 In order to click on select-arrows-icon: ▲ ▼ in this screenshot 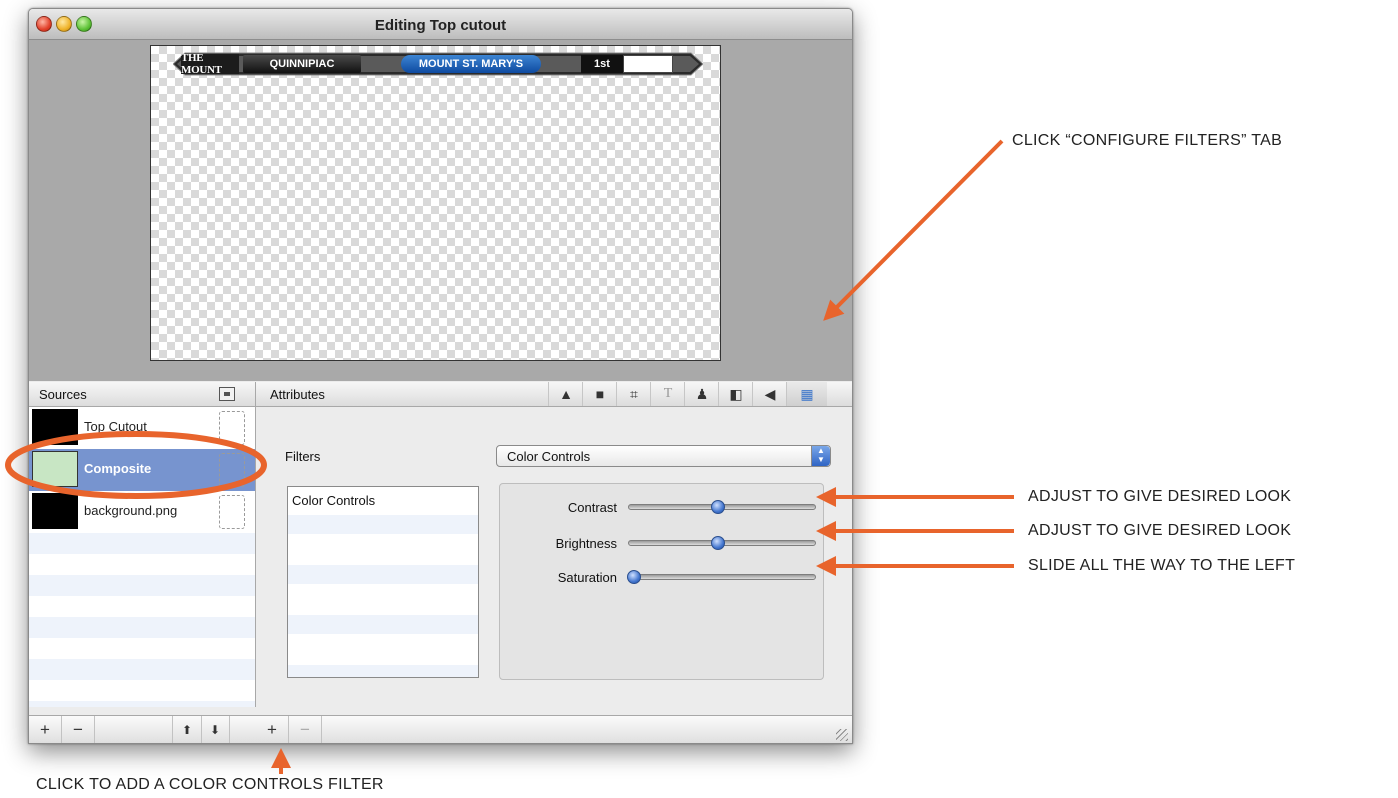, I will do `click(820, 456)`.